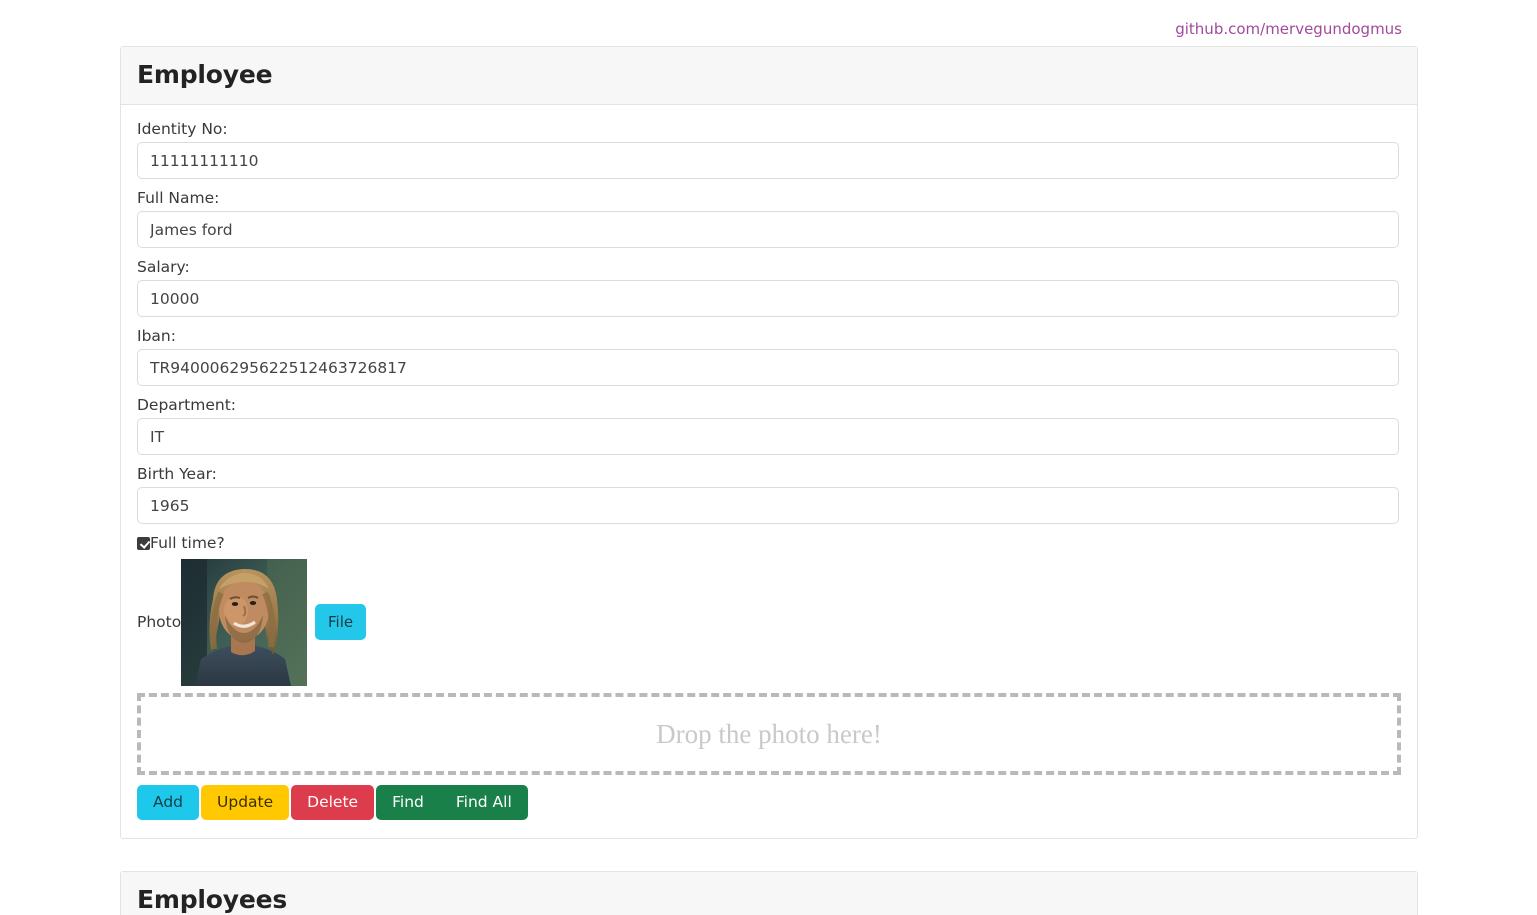 The width and height of the screenshot is (1537, 915). Describe the element at coordinates (177, 474) in the screenshot. I see `birth-year-label: Birth Year:` at that location.